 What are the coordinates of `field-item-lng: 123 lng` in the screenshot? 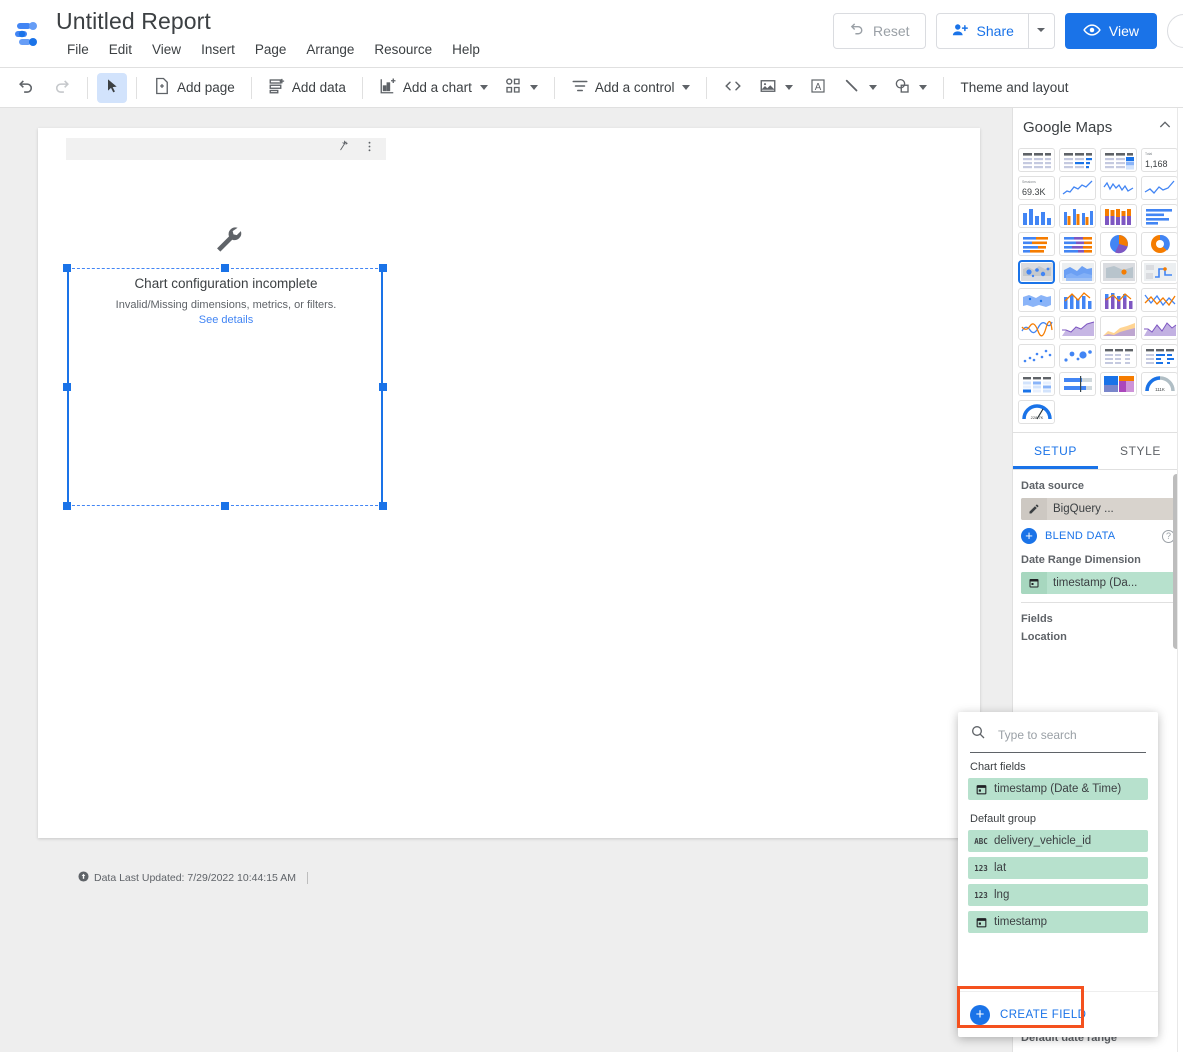 It's located at (1058, 895).